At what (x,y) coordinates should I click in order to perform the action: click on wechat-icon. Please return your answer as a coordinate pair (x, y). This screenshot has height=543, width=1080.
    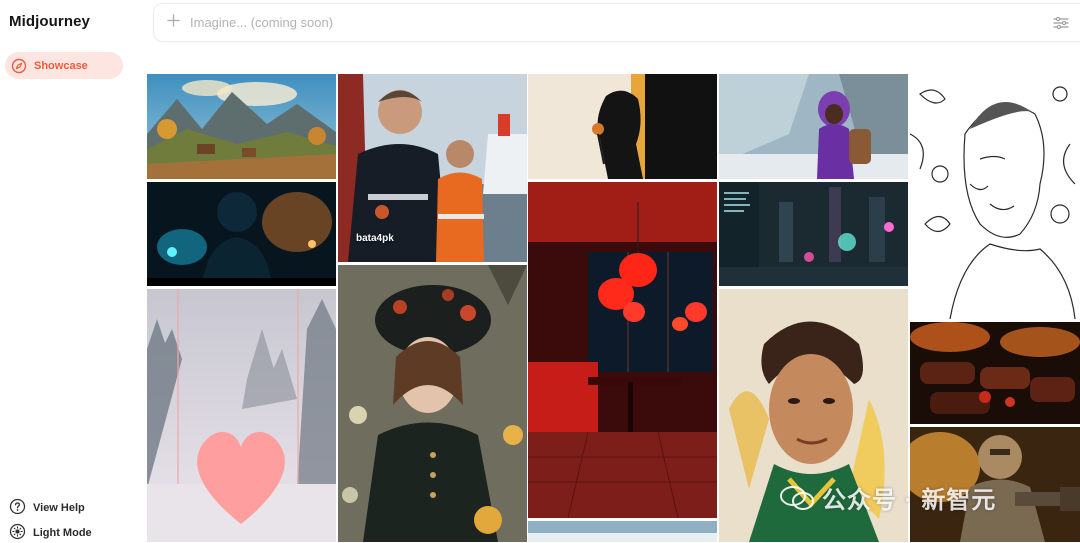
    Looking at the image, I should click on (797, 498).